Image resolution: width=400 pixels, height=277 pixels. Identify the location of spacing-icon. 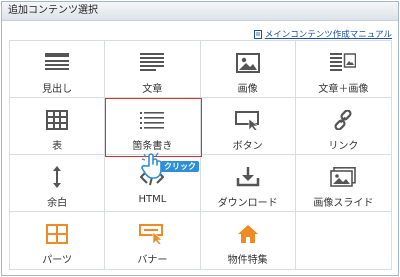
(57, 177).